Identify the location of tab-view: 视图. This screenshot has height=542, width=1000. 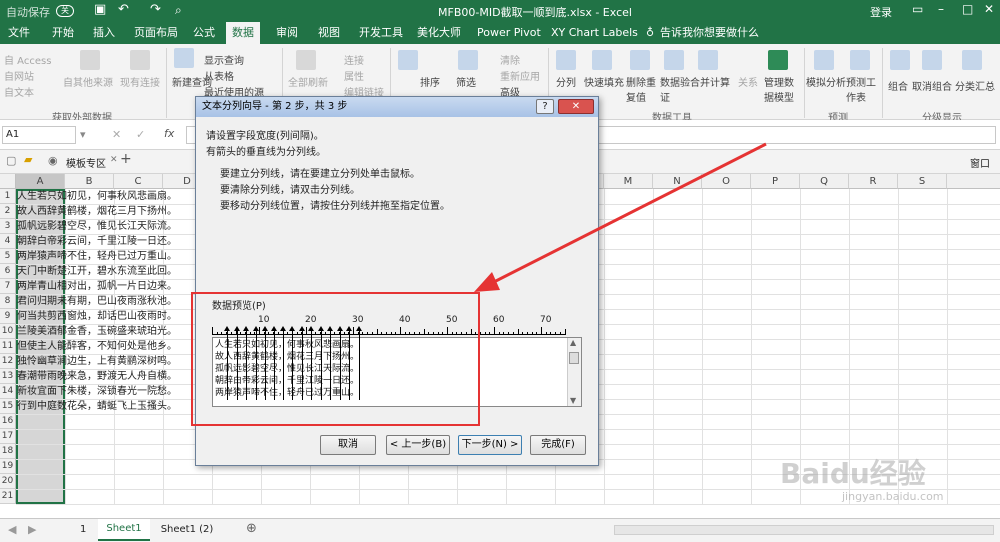
(329, 33).